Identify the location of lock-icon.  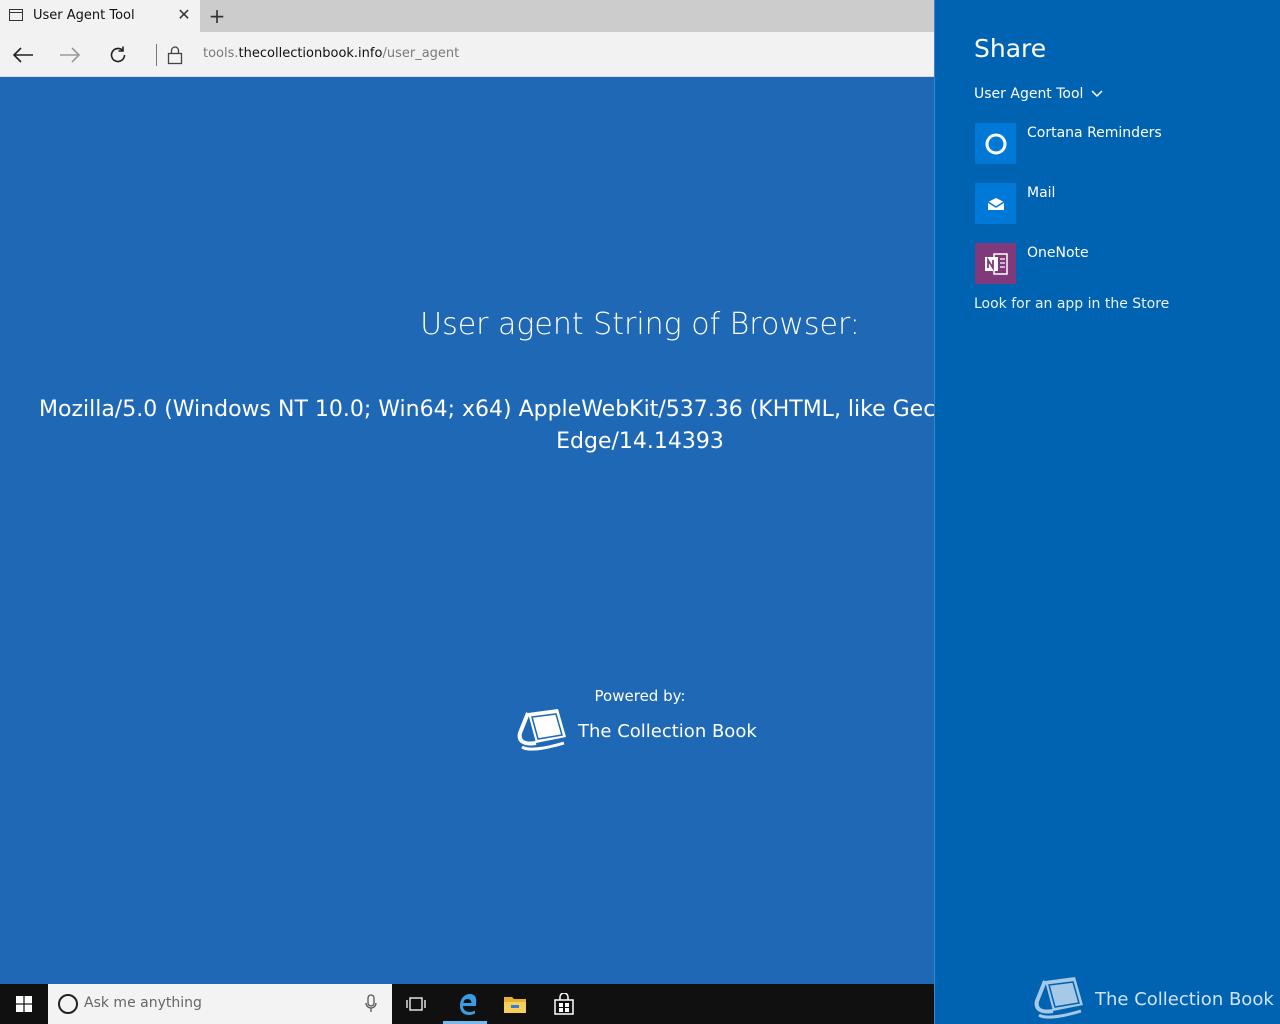
(175, 55).